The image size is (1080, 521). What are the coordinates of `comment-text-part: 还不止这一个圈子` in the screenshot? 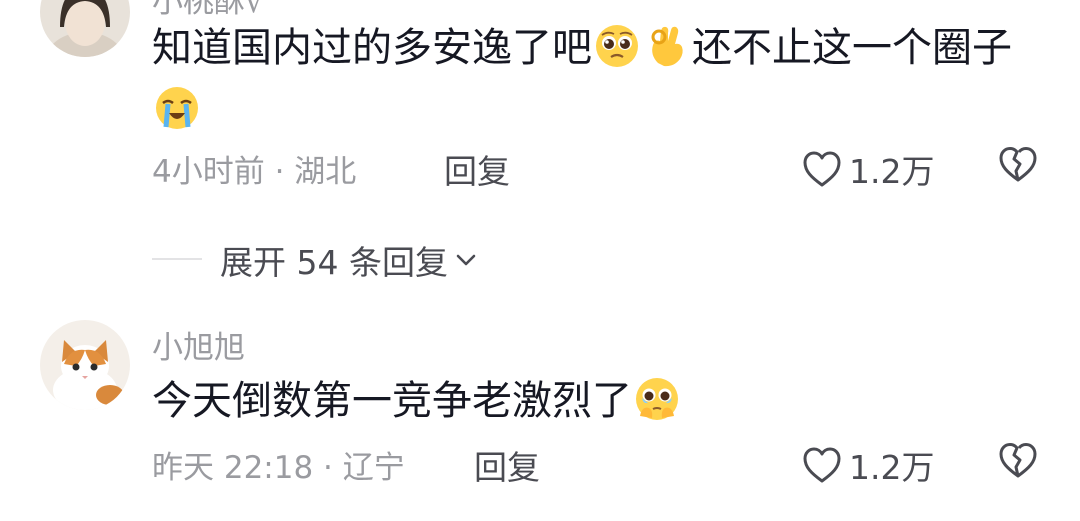 It's located at (852, 48).